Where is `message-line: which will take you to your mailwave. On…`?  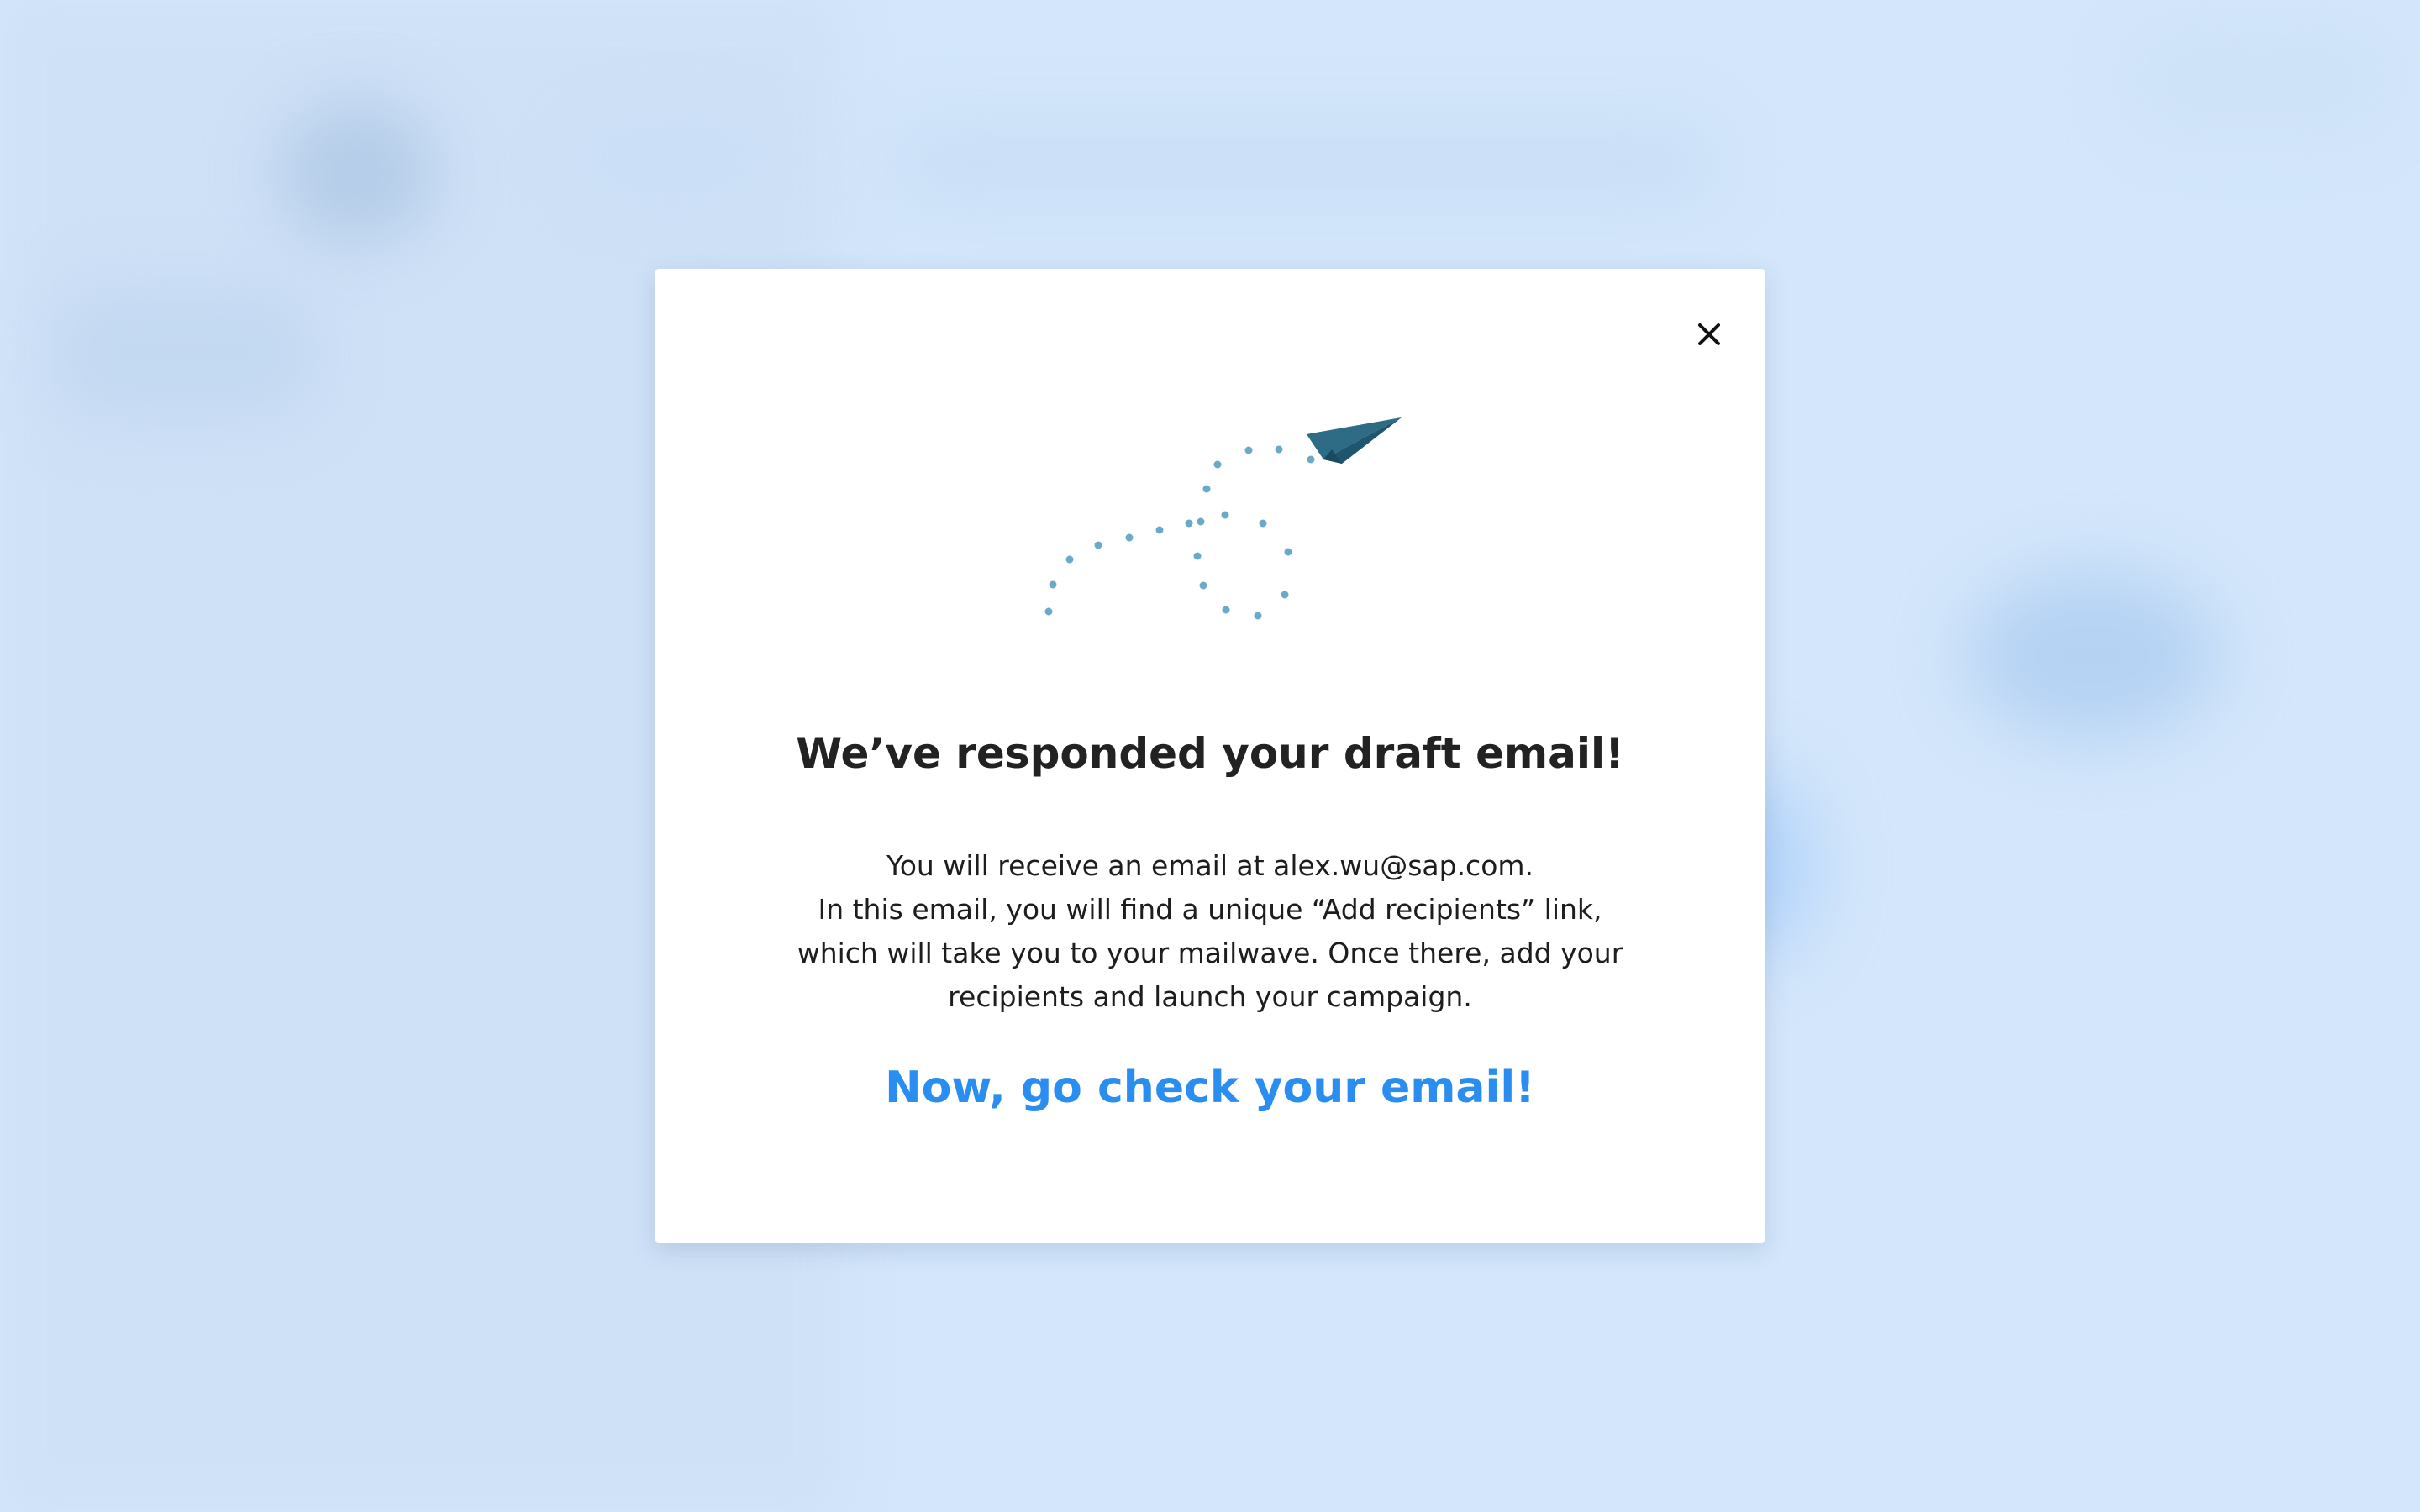
message-line: which will take you to your mailwave. On… is located at coordinates (1210, 953).